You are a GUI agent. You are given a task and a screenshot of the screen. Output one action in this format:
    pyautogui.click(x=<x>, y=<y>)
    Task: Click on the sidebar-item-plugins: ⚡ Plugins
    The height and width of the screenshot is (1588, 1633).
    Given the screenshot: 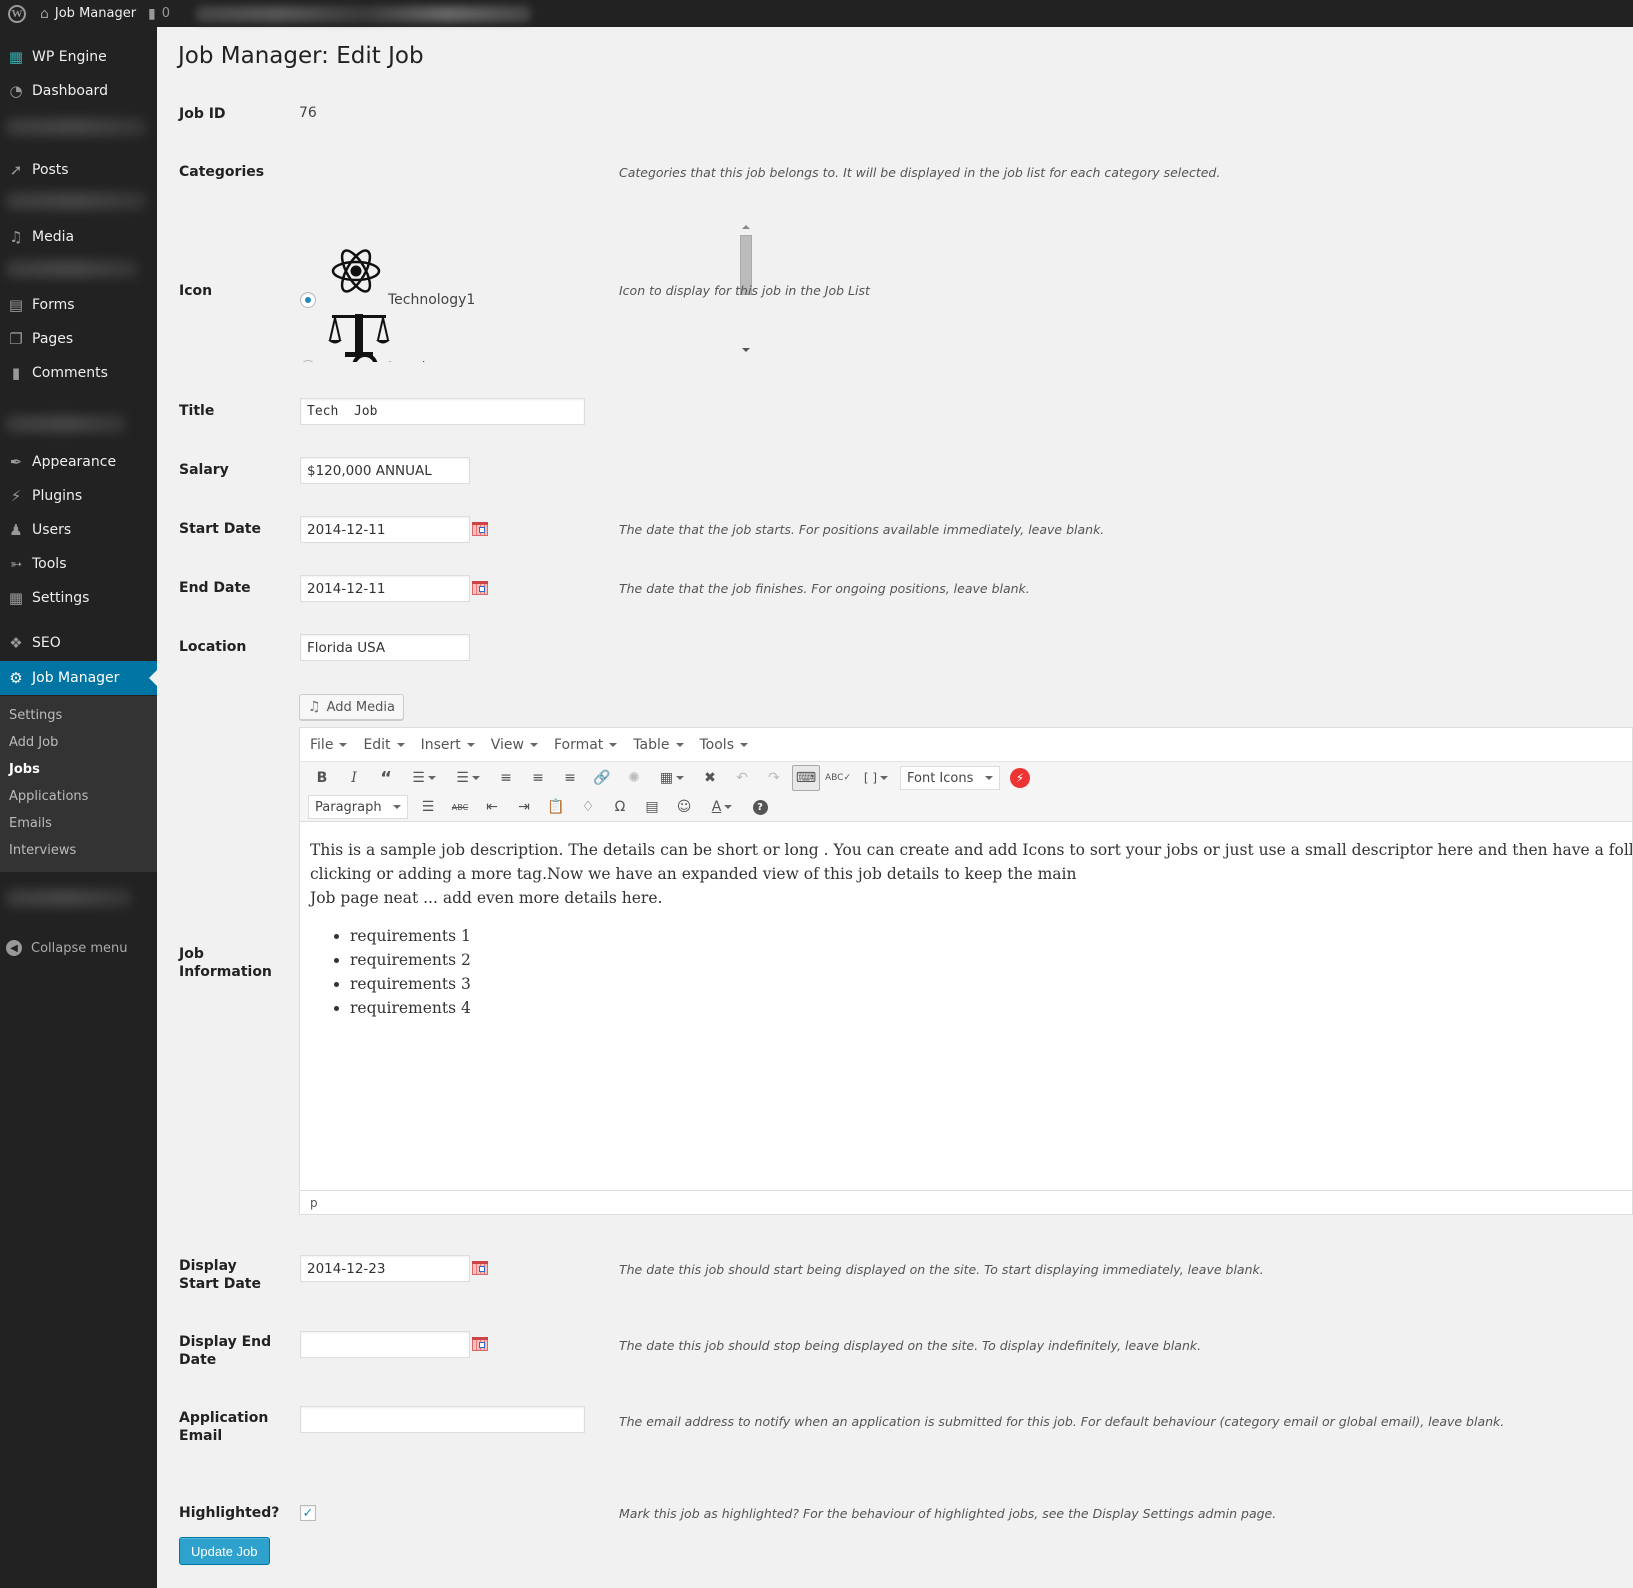 What is the action you would take?
    pyautogui.click(x=78, y=496)
    